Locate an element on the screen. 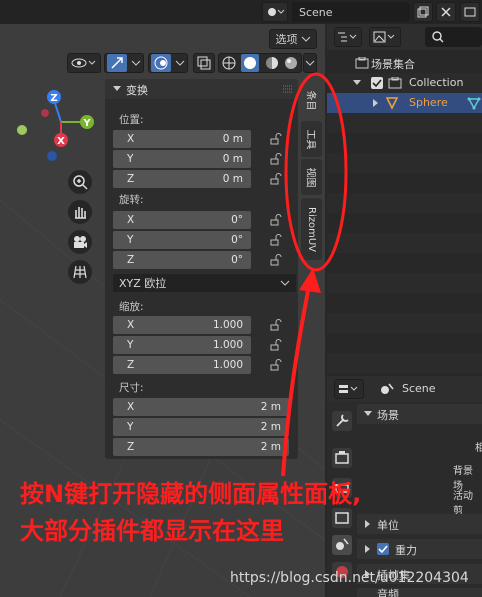  shading-options-dropdown is located at coordinates (310, 63).